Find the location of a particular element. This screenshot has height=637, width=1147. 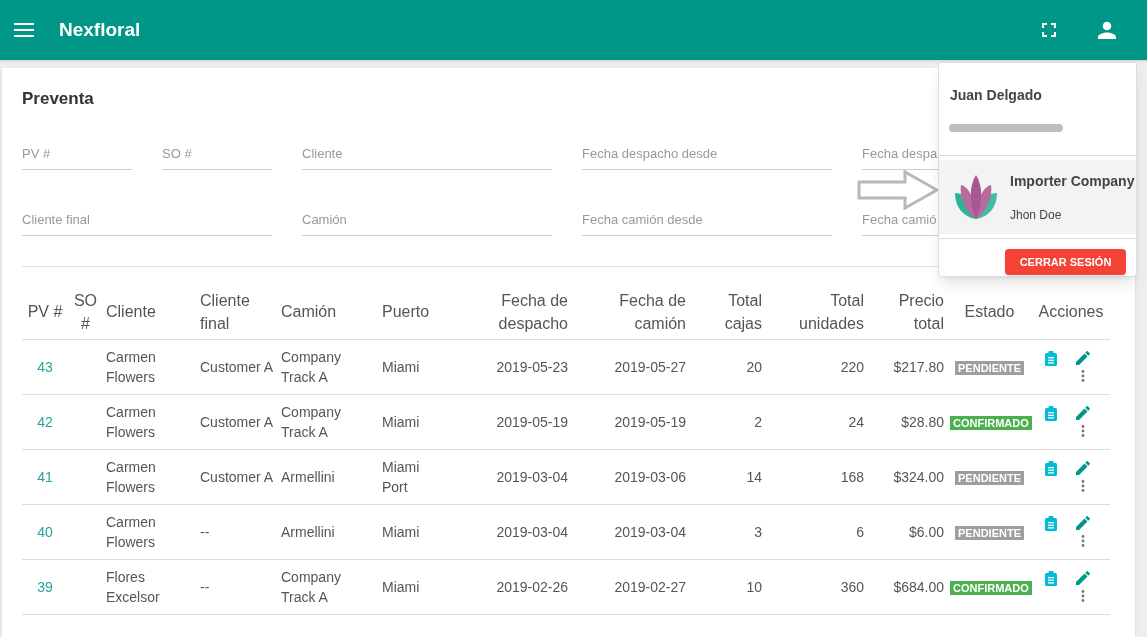

cell-text: $6.00 is located at coordinates (926, 531).